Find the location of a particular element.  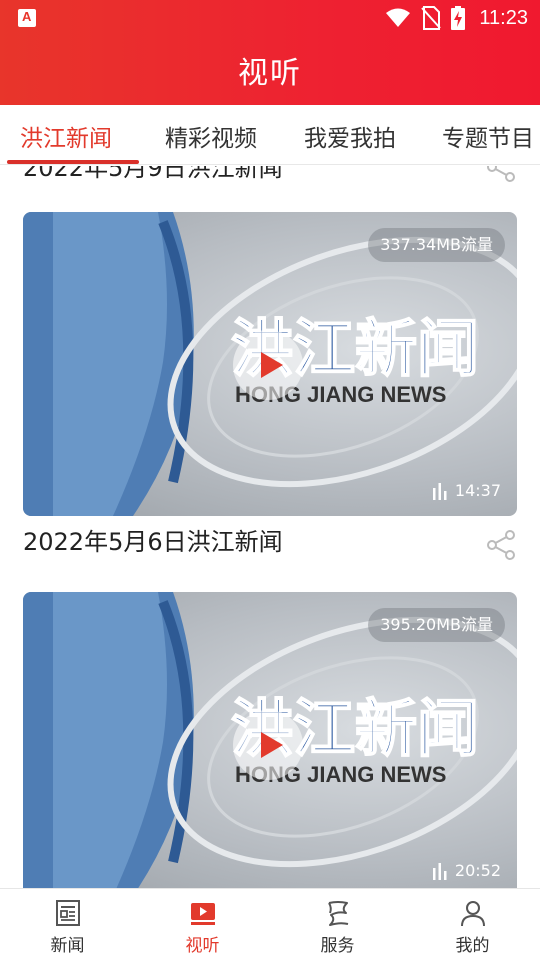

app-notification-icon is located at coordinates (27, 18).